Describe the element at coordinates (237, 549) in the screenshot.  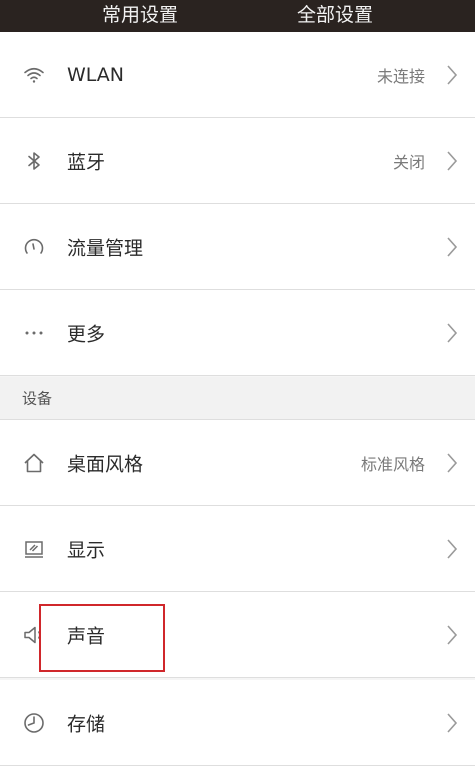
I see `settings-row-display: 显示` at that location.